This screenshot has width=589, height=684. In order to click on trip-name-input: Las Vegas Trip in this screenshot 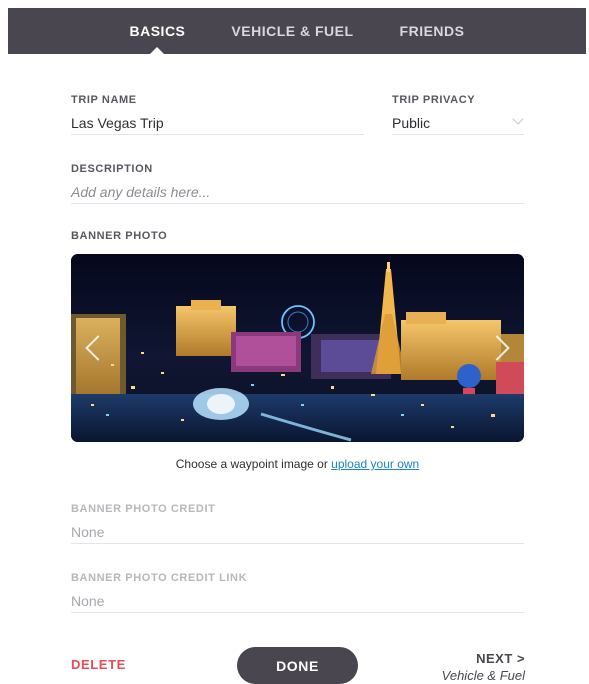, I will do `click(217, 121)`.